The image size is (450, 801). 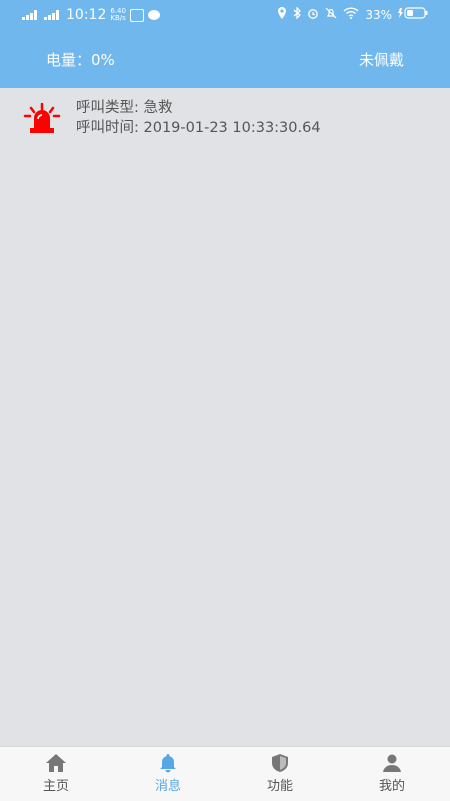 I want to click on chat-notification-icon, so click(x=153, y=15).